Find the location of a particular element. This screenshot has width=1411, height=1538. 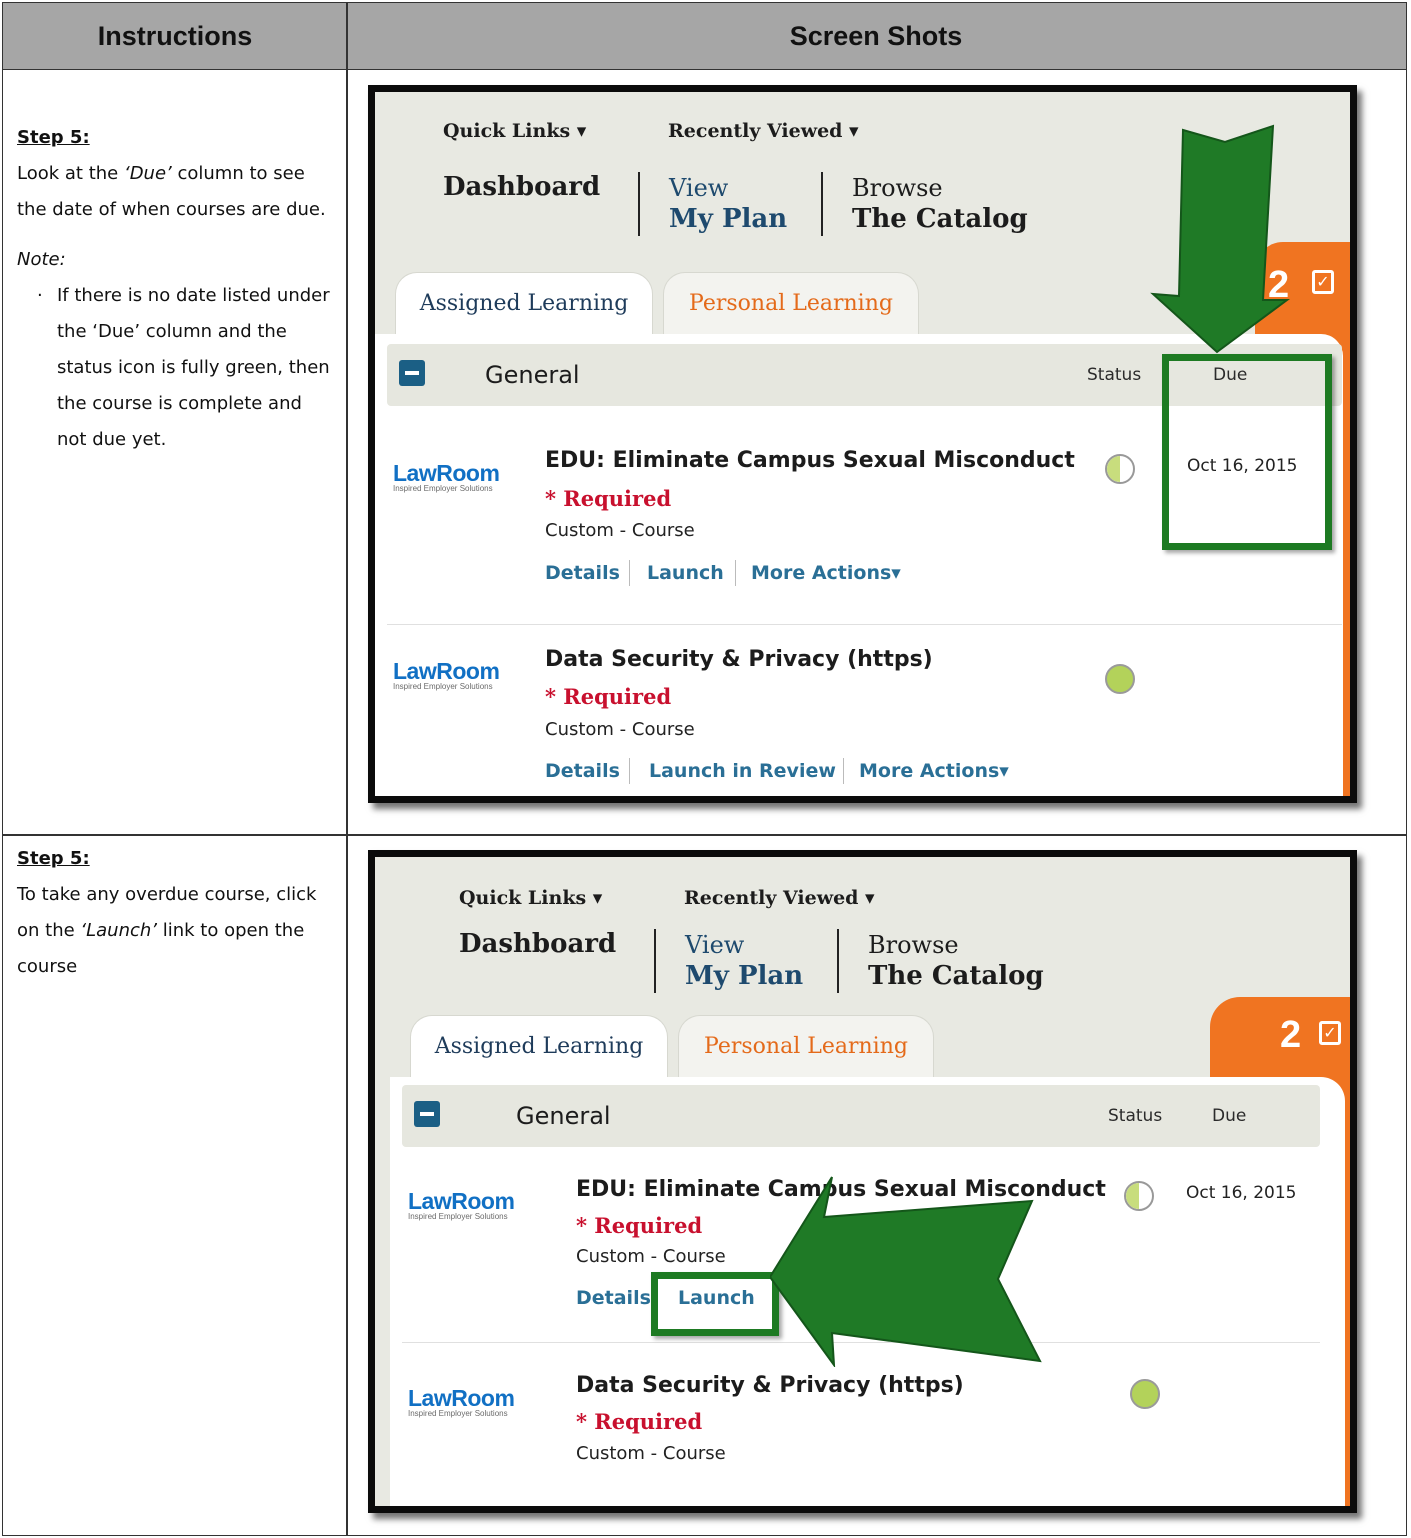

down-arrow-icon is located at coordinates (1220, 239).